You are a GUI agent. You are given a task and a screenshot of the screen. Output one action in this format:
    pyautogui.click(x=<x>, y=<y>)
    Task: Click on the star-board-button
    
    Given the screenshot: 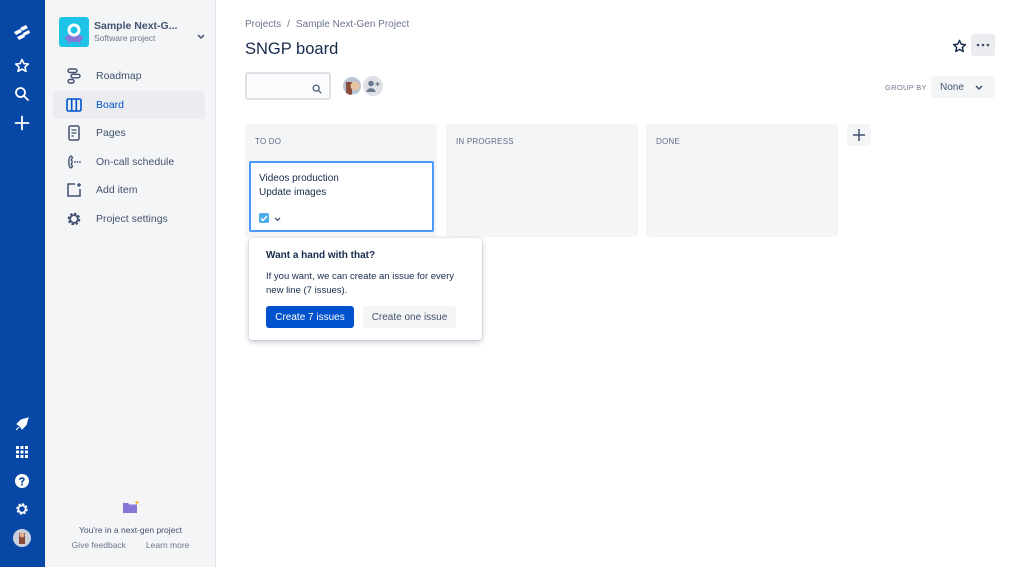 What is the action you would take?
    pyautogui.click(x=959, y=46)
    